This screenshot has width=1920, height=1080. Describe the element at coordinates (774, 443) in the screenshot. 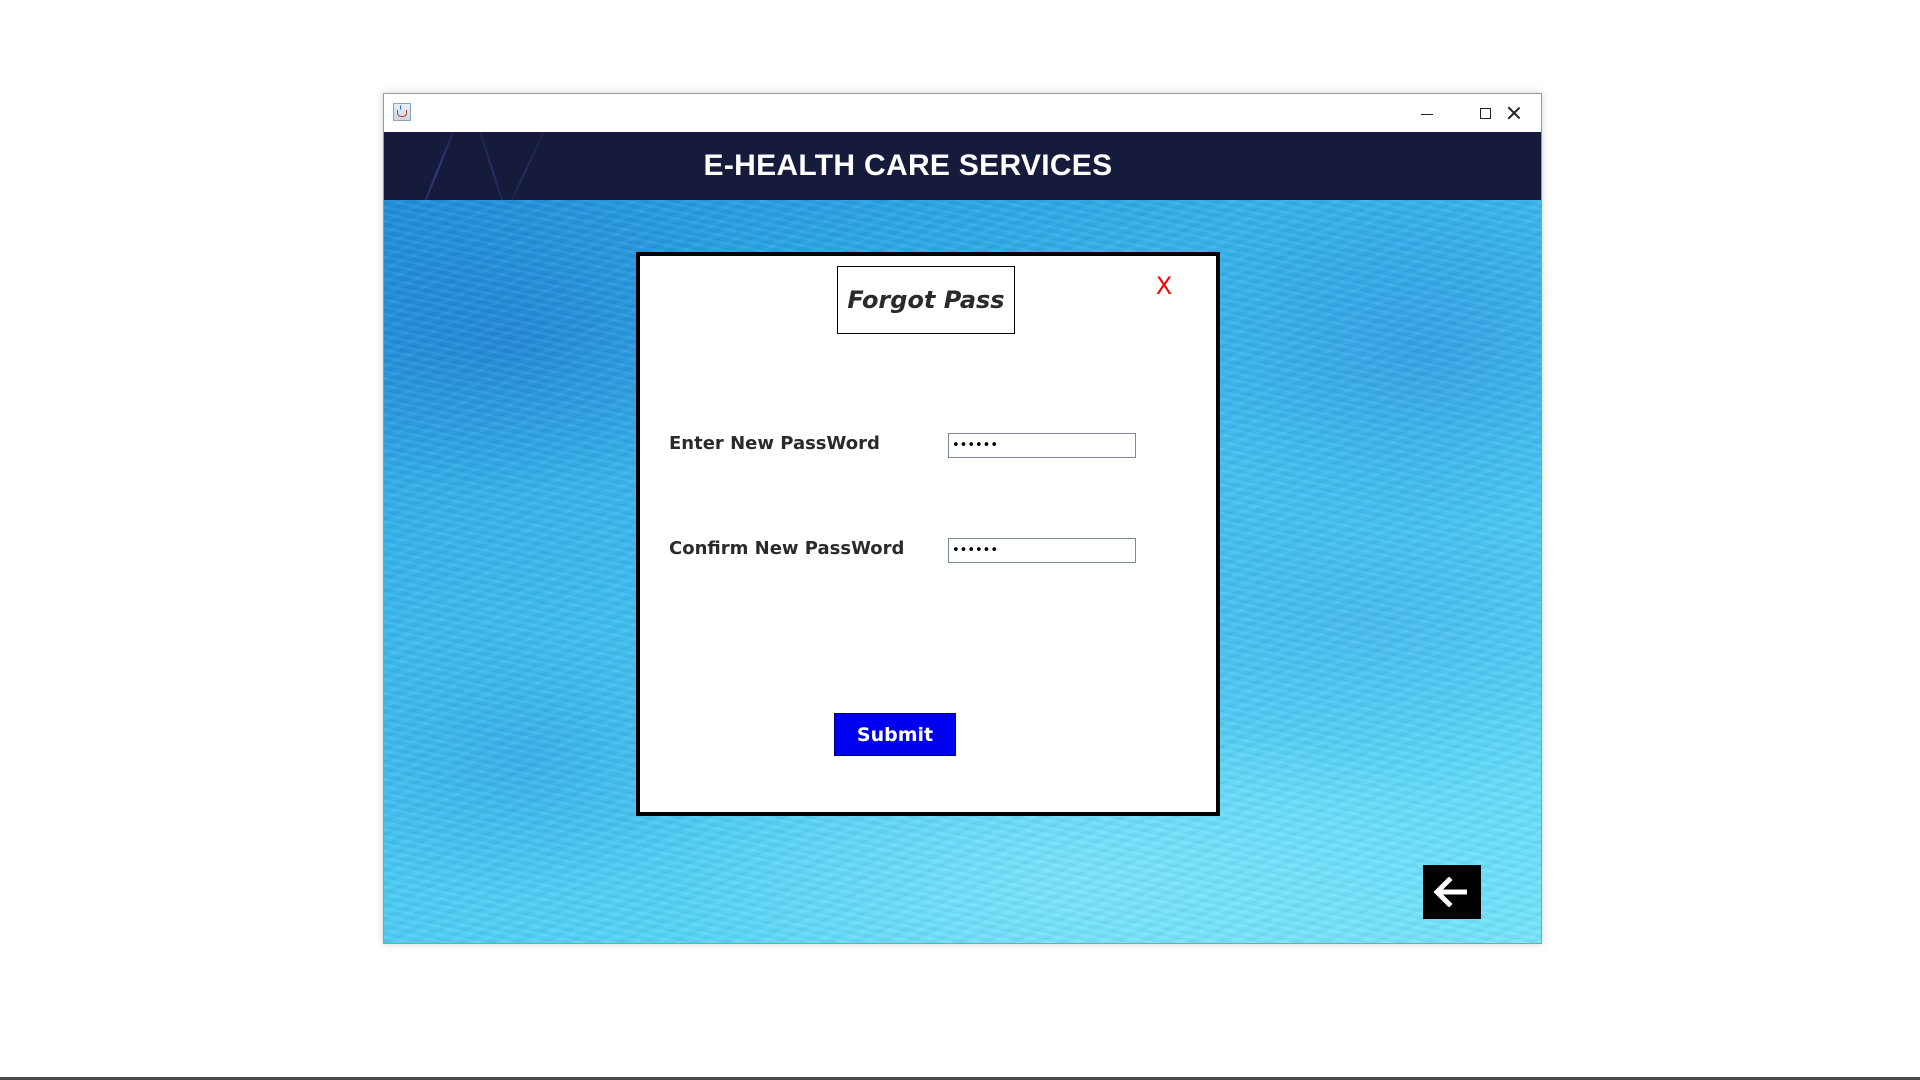

I see `new-password-label: Enter New PassWord` at that location.